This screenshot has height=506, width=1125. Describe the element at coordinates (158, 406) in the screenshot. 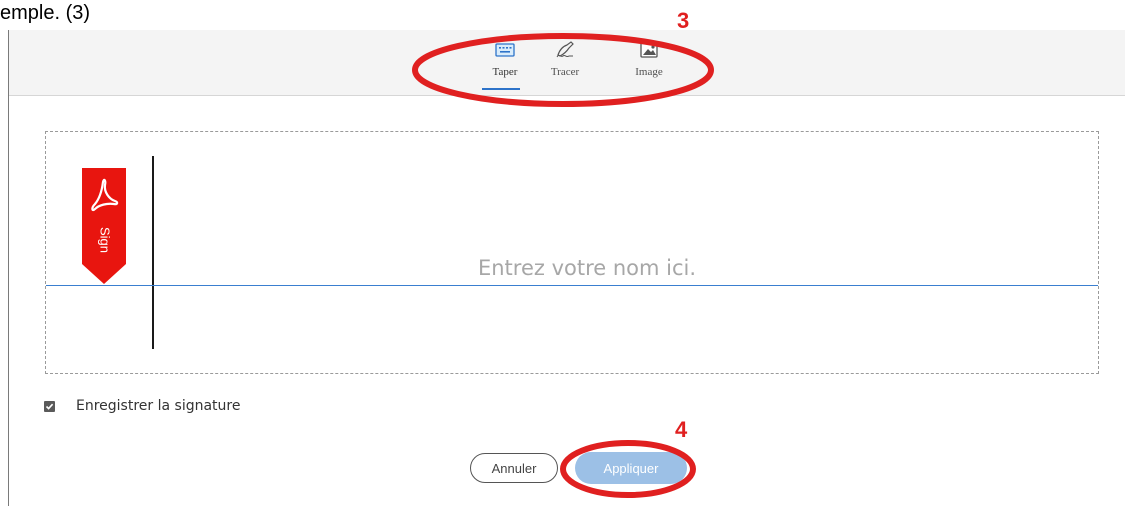

I see `save-signature-label: Enregistrer la signature` at that location.